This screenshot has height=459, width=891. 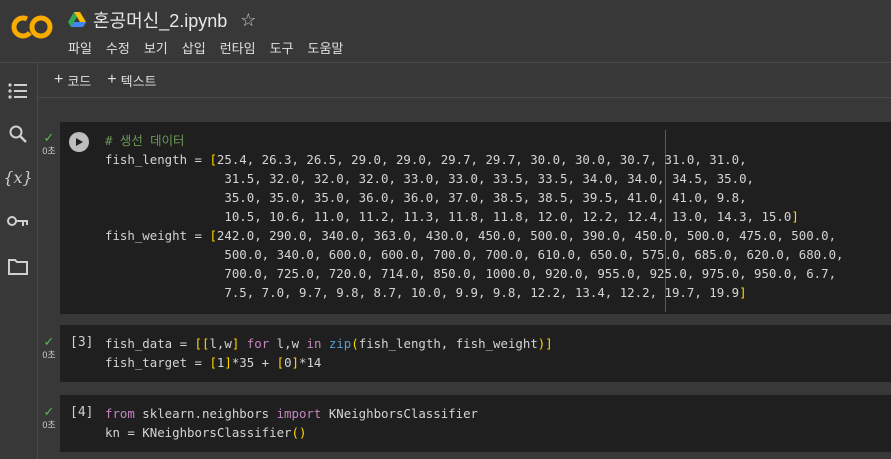 What do you see at coordinates (282, 47) in the screenshot?
I see `menu-item: 도구` at bounding box center [282, 47].